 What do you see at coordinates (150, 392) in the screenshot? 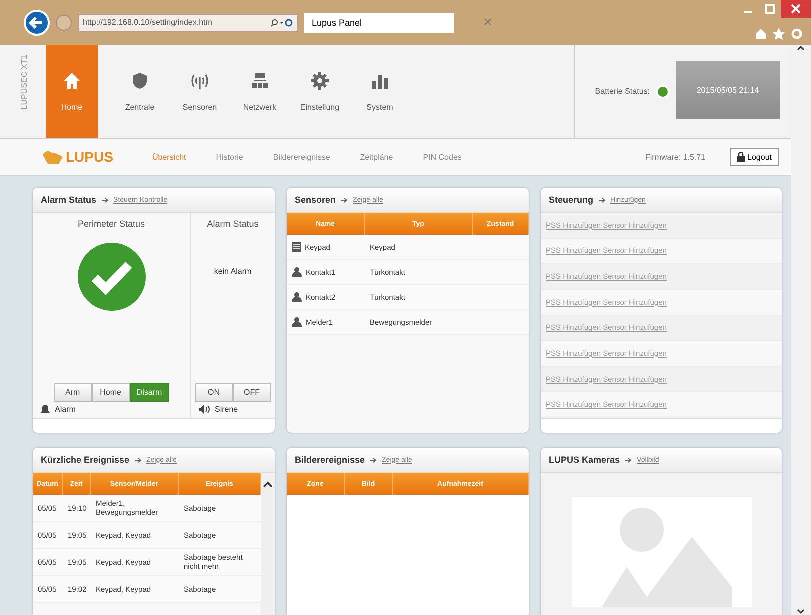
I see `mode-button: Disarm` at bounding box center [150, 392].